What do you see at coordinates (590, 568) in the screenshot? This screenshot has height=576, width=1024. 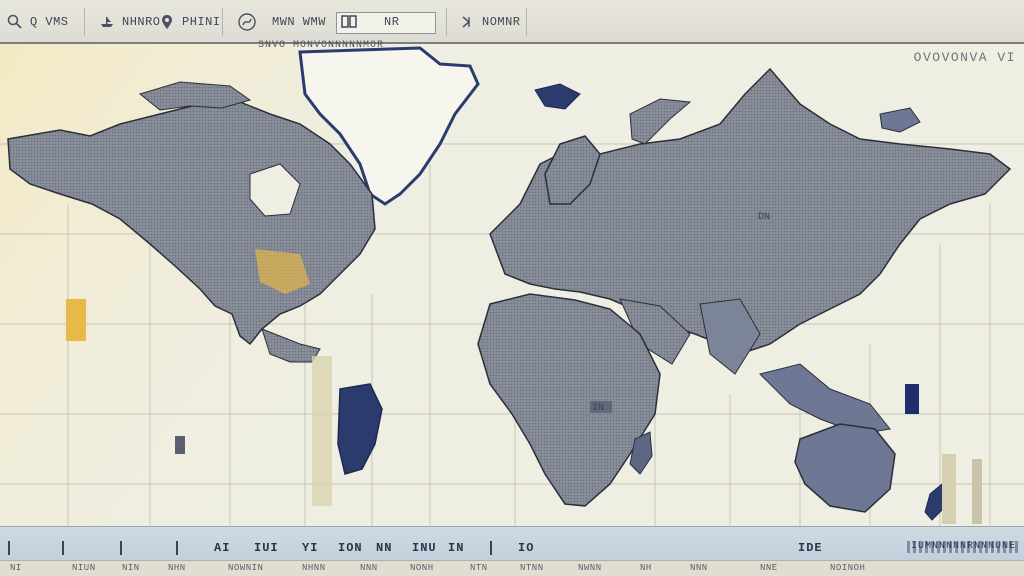 I see `status-item: NWNN` at bounding box center [590, 568].